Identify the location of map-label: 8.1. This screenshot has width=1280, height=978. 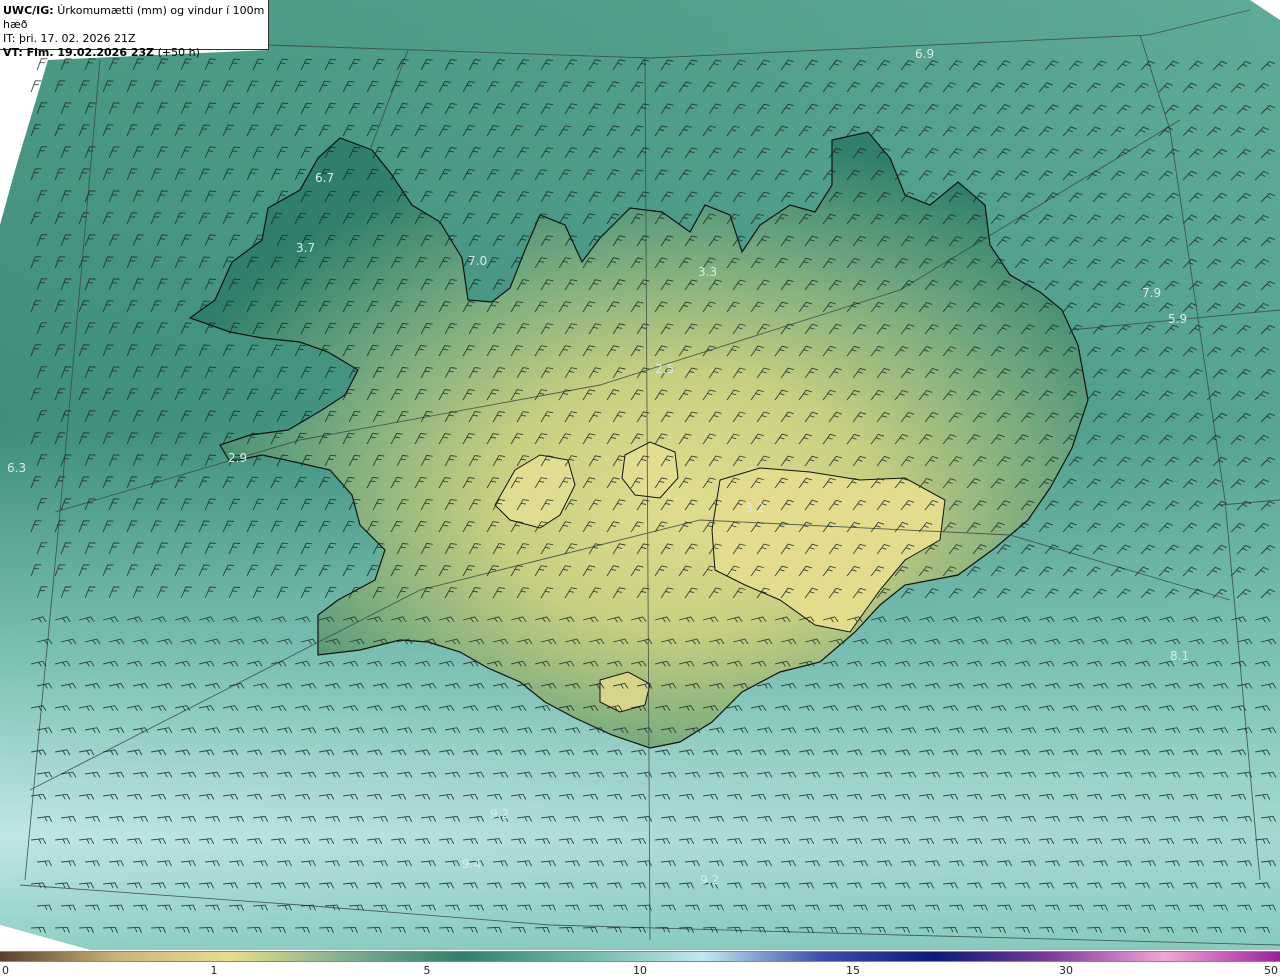
(1179, 656).